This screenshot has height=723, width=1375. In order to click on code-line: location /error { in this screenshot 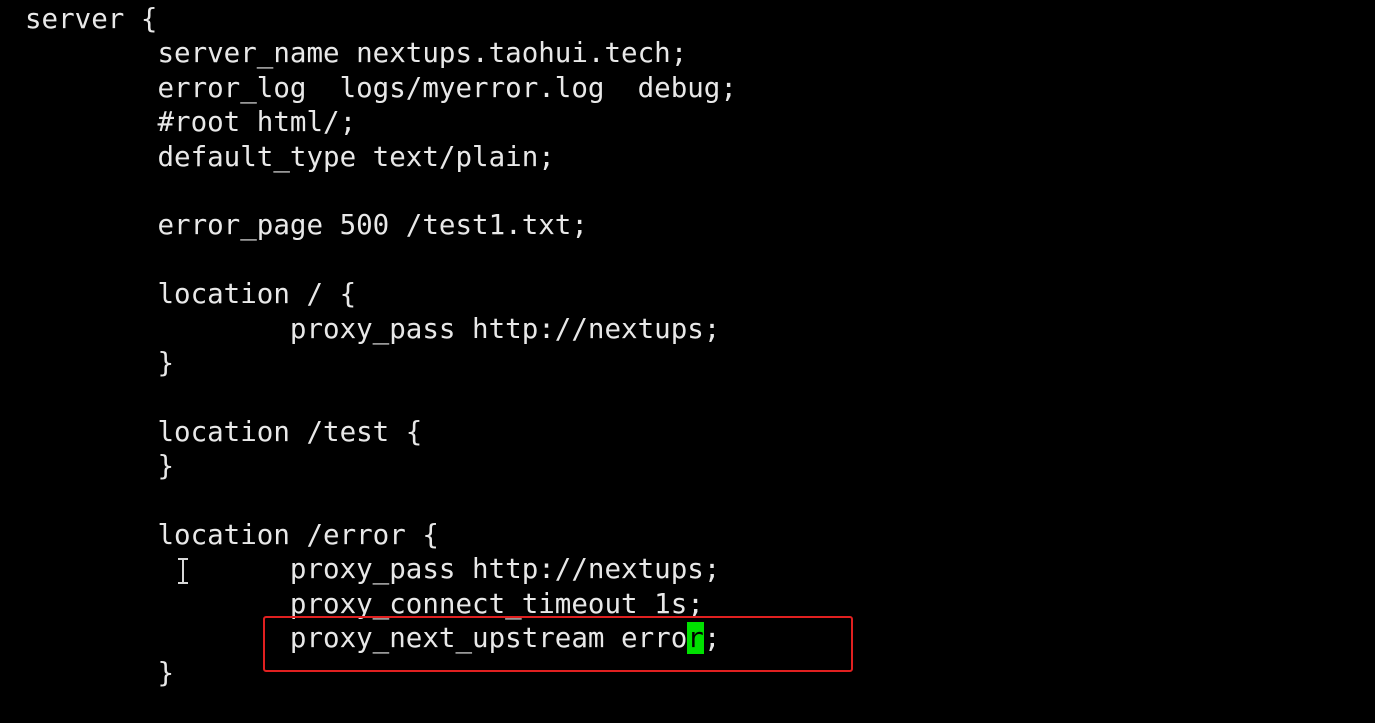, I will do `click(232, 535)`.